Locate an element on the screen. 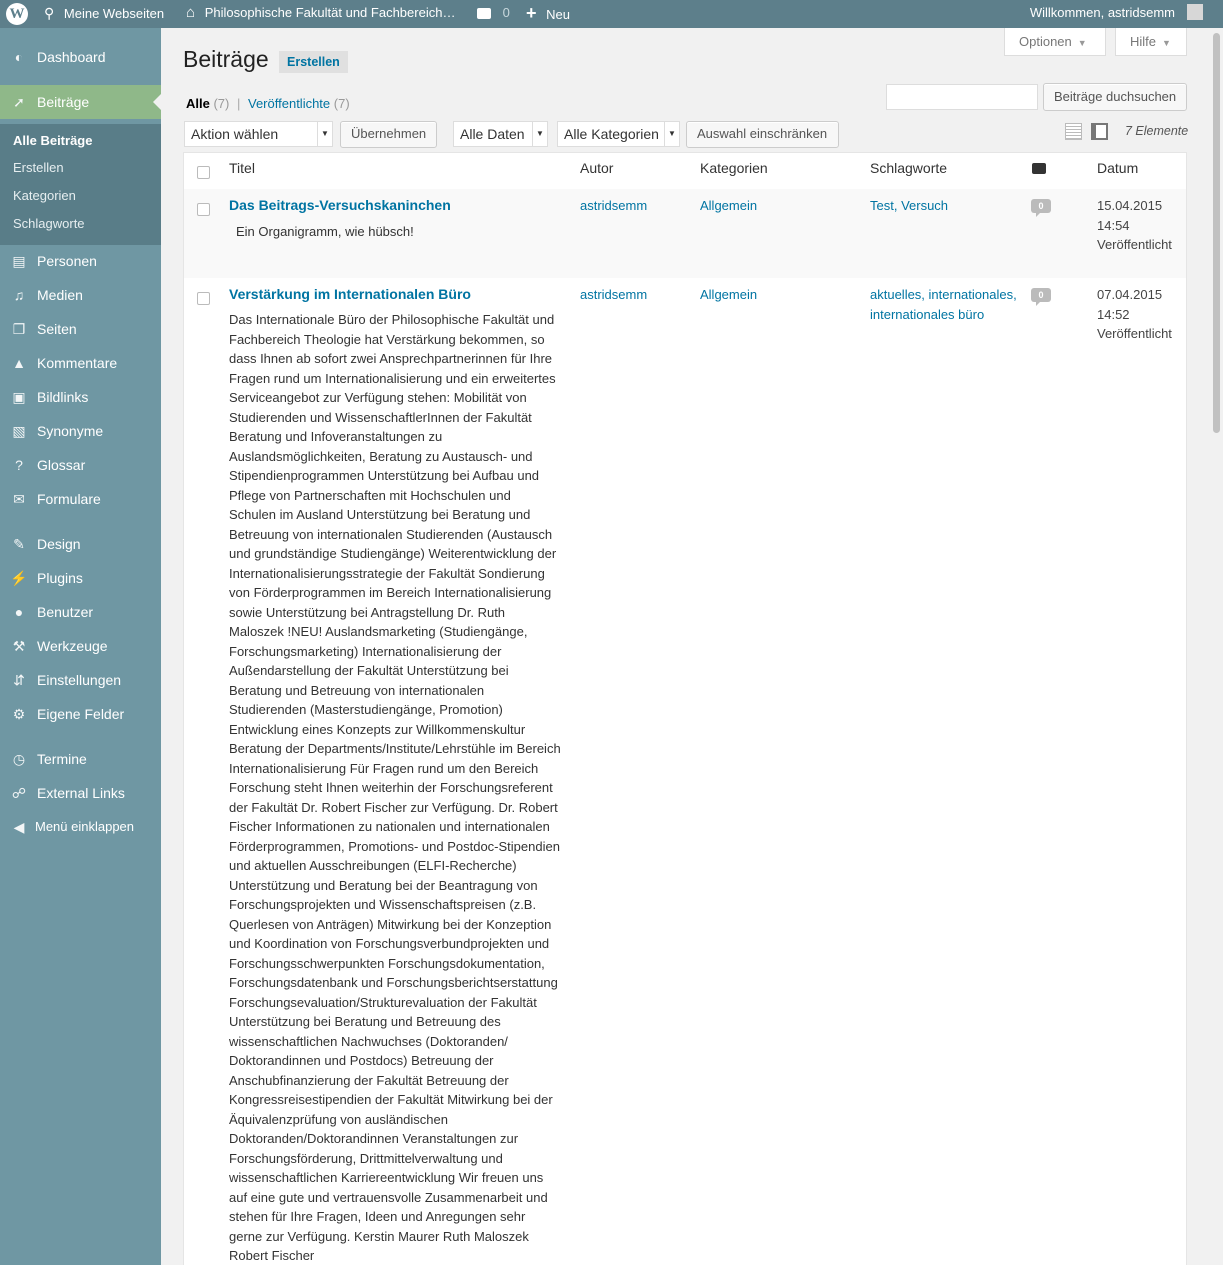  page-scrollbar is located at coordinates (1217, 646).